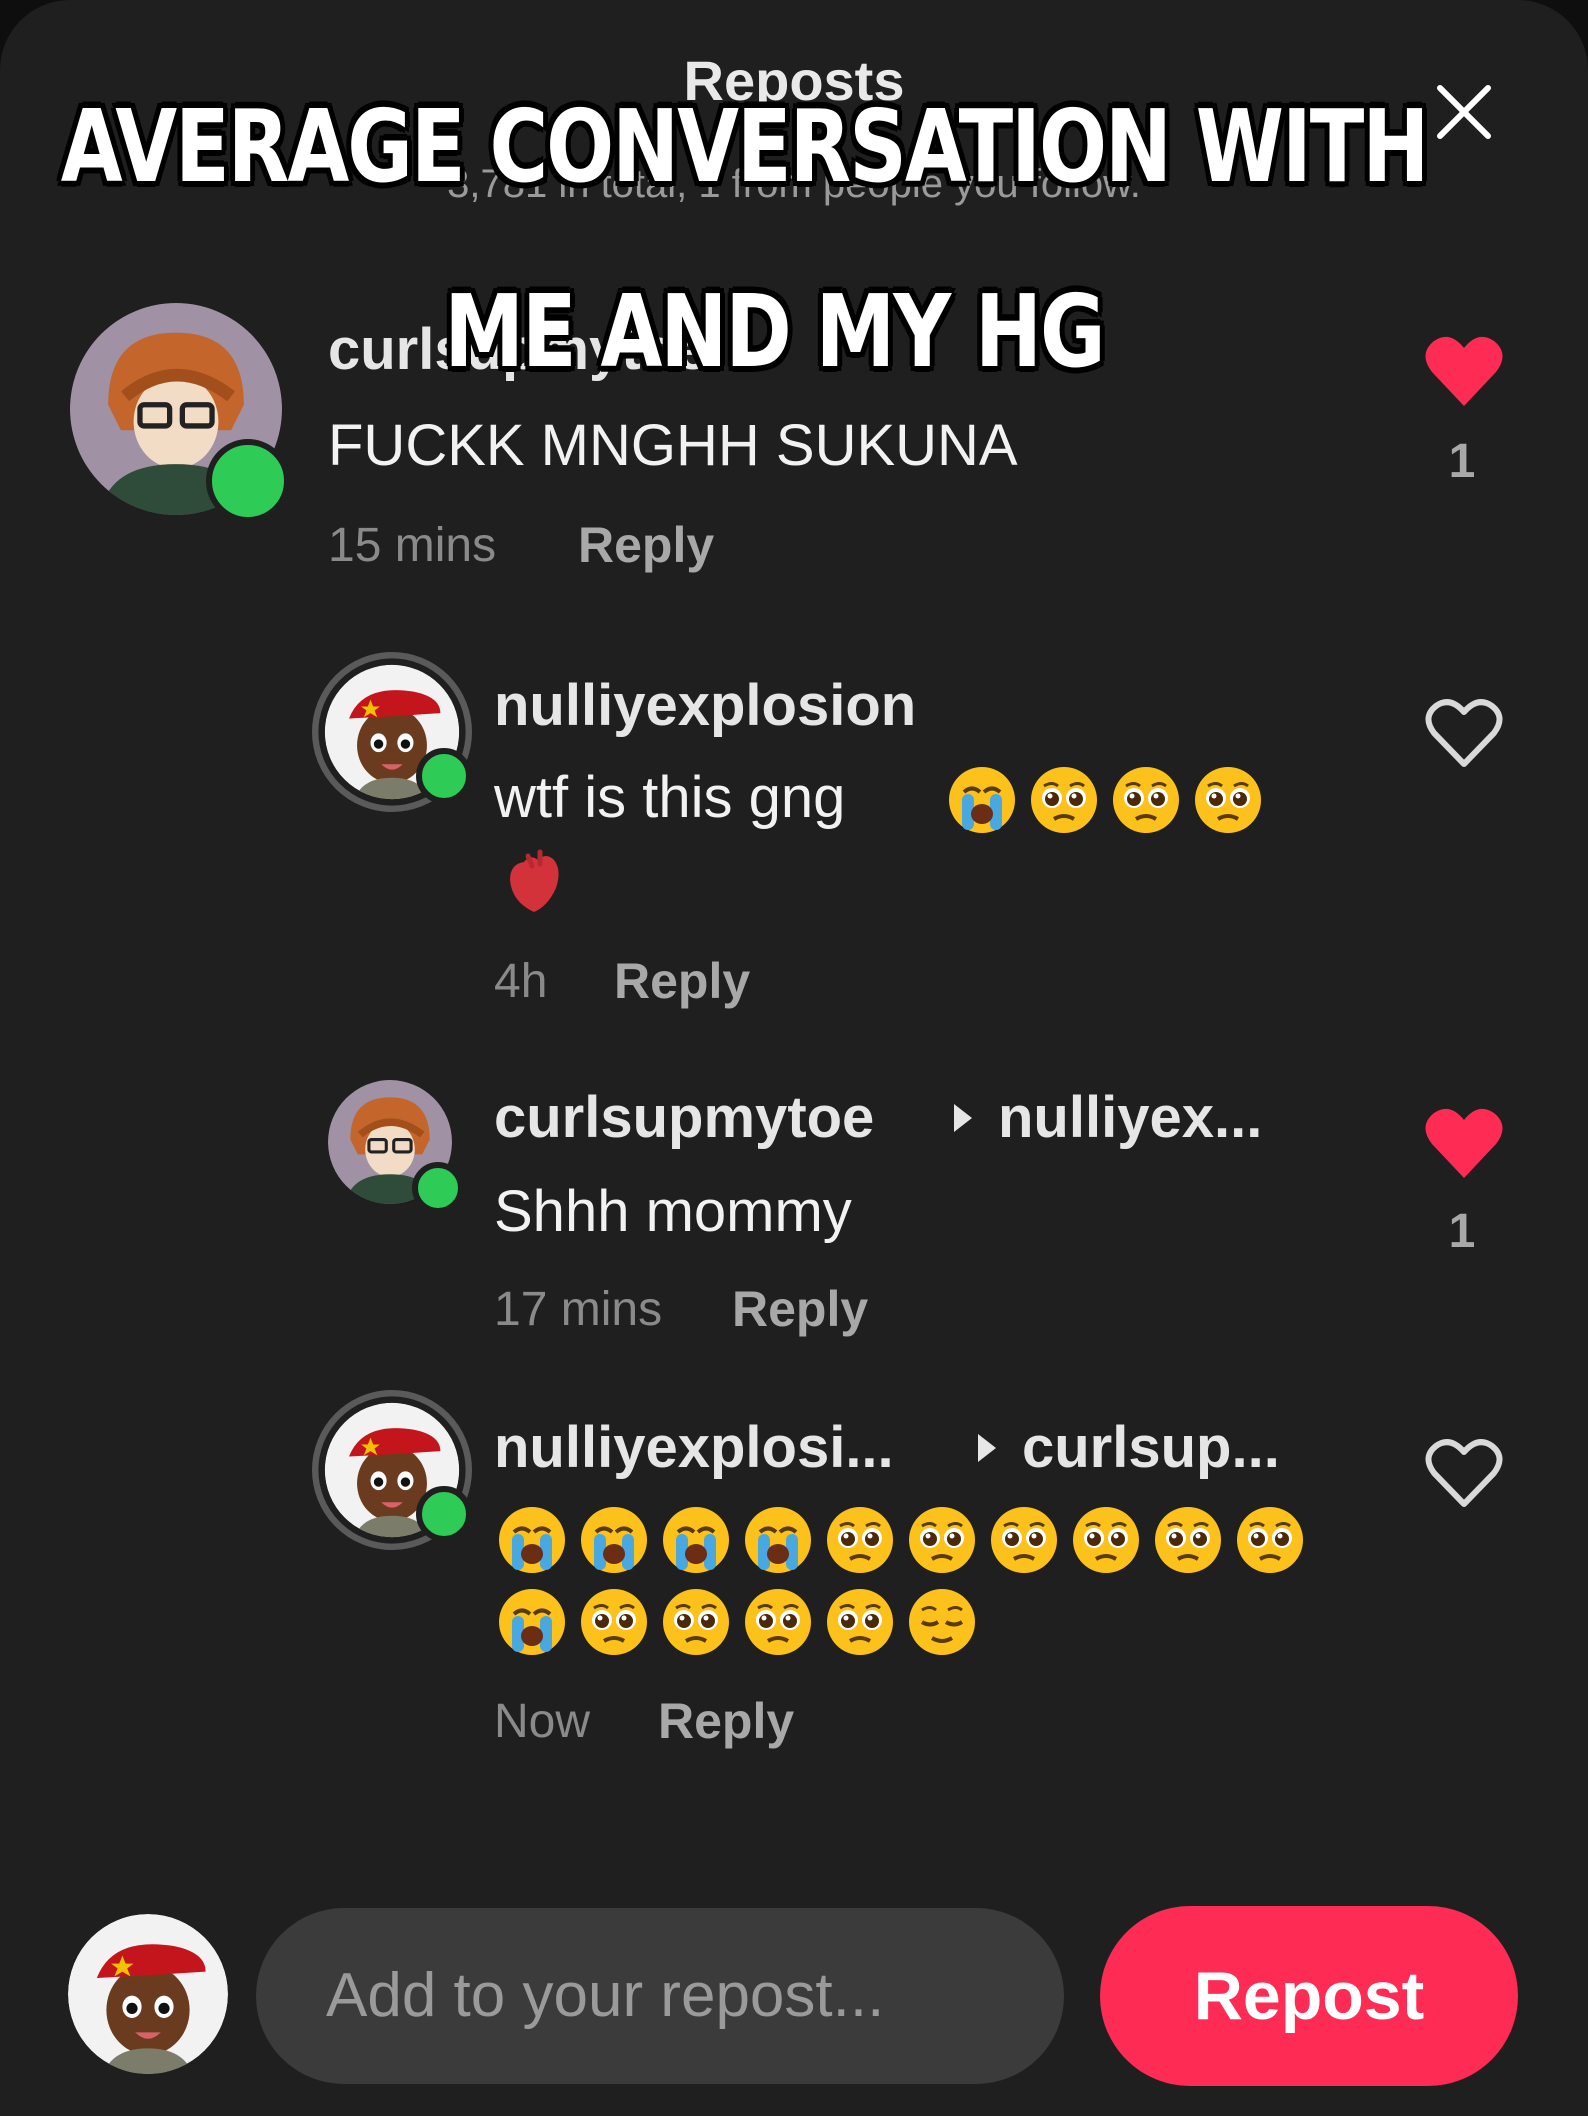 Image resolution: width=1588 pixels, height=2116 pixels. Describe the element at coordinates (534, 880) in the screenshot. I see `anatomical-heart-emoji` at that location.